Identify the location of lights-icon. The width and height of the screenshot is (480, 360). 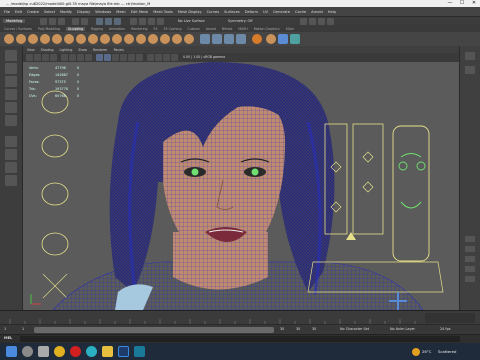
(131, 57).